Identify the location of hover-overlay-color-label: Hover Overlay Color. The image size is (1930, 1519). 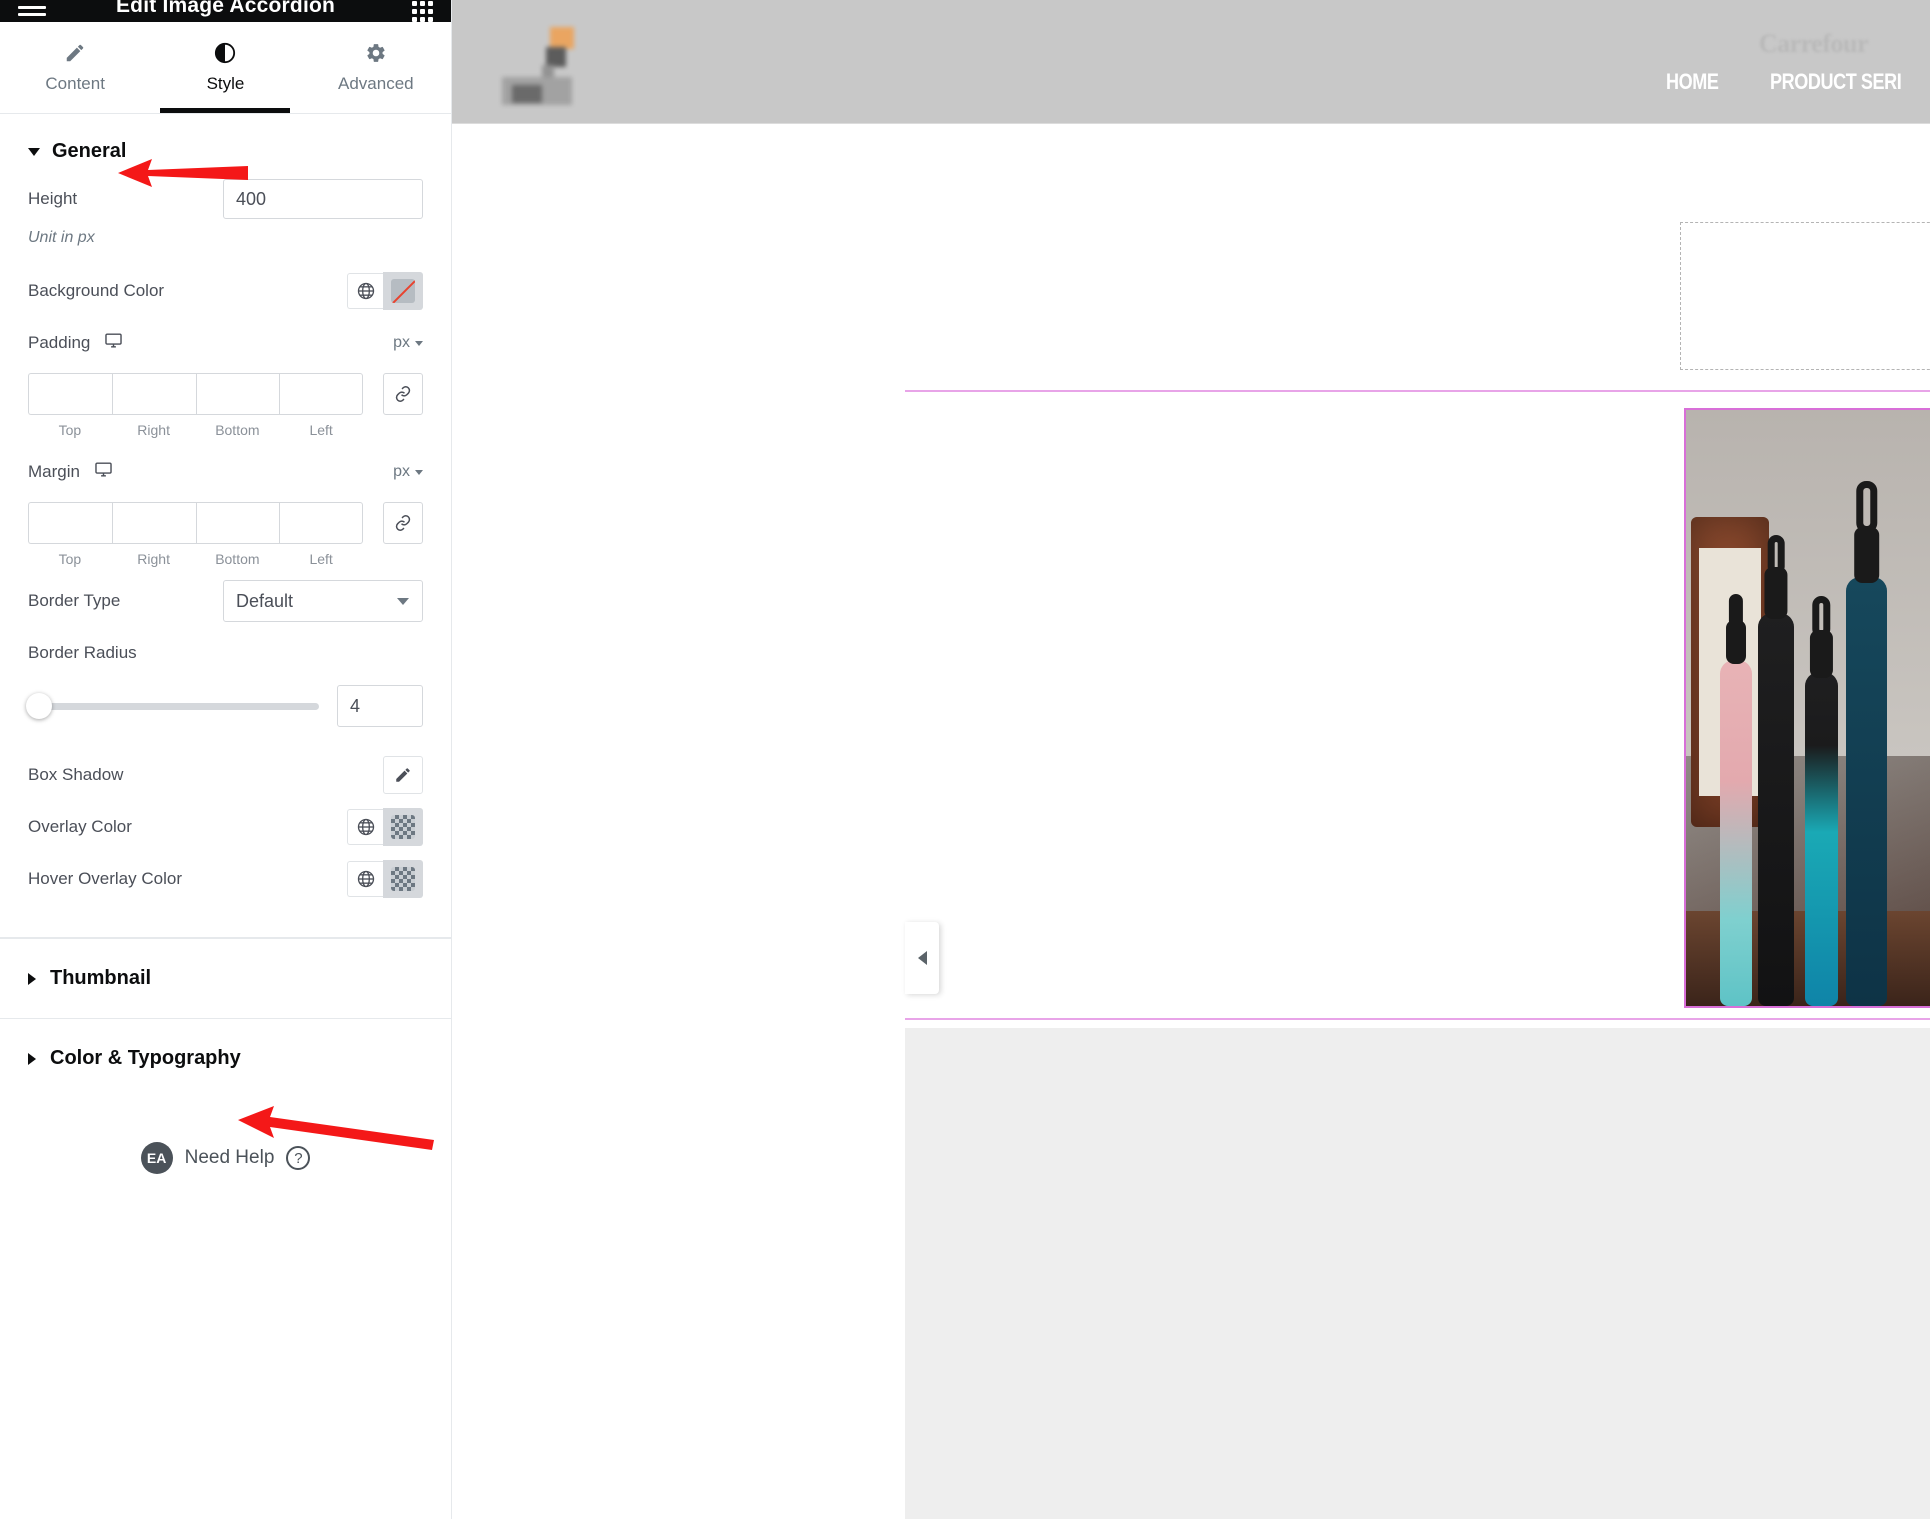
(105, 878).